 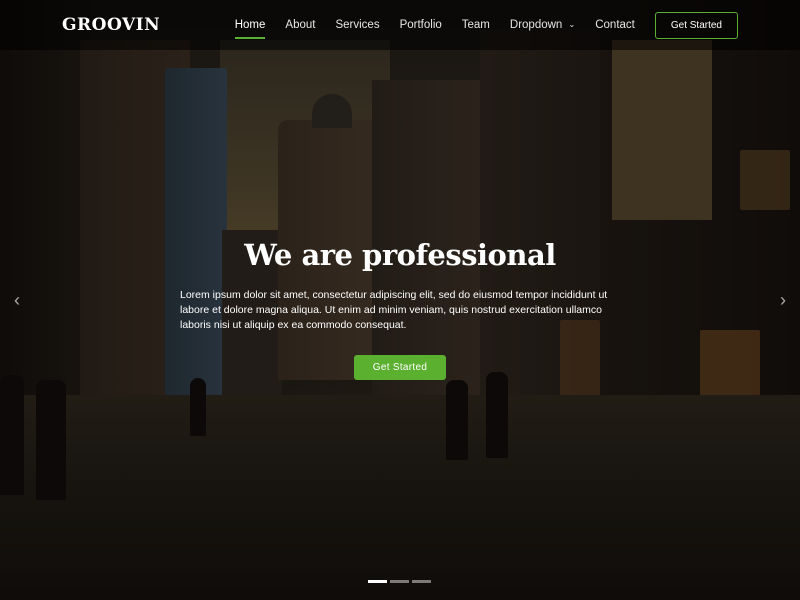 What do you see at coordinates (421, 25) in the screenshot?
I see `nav-portfolio: Portfolio` at bounding box center [421, 25].